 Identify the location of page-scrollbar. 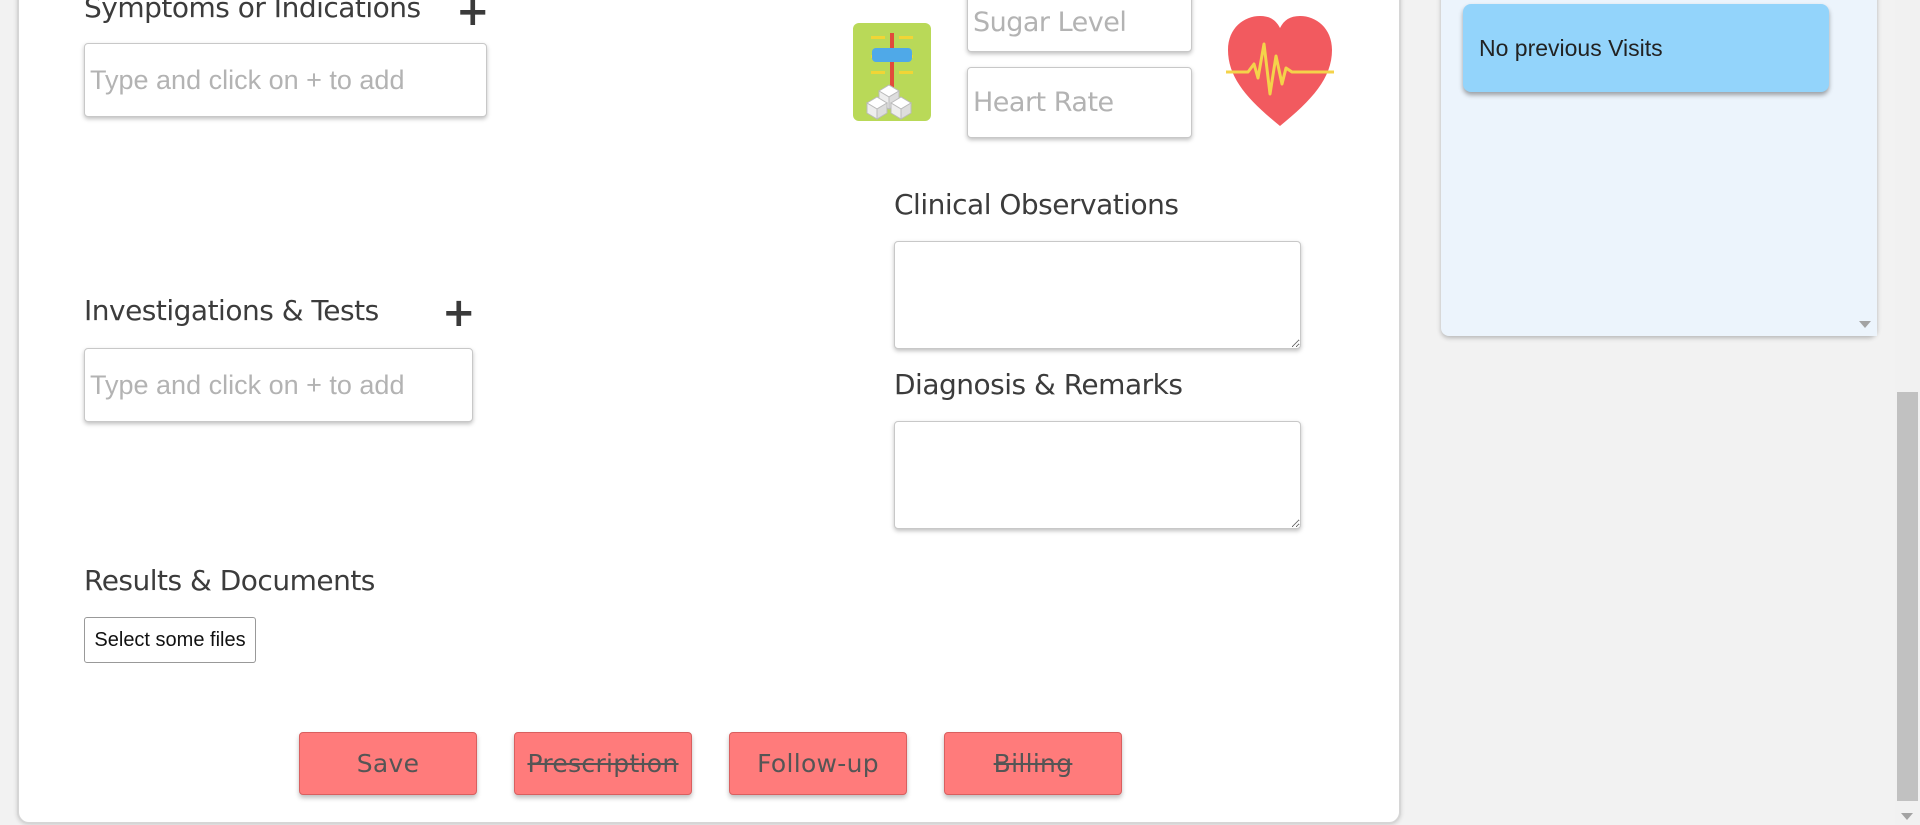
(1907, 412).